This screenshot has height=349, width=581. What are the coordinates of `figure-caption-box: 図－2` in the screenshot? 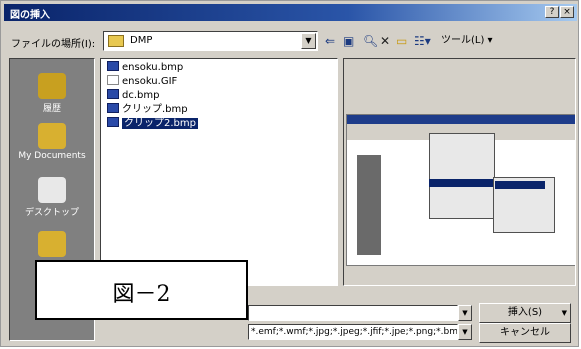 It's located at (141, 290).